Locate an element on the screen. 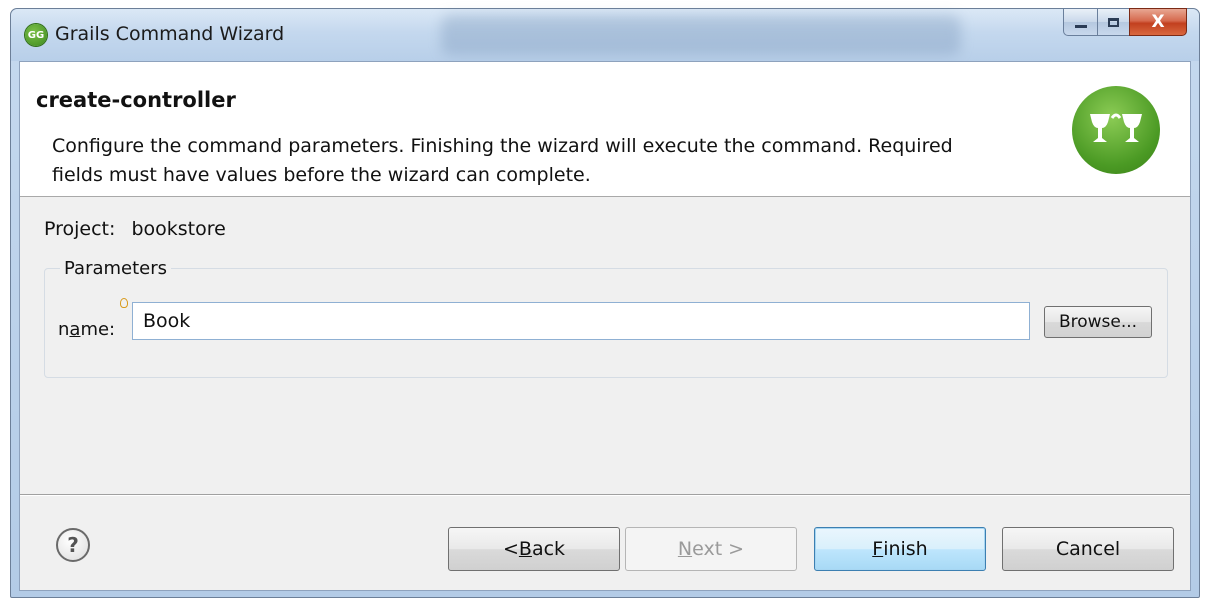 This screenshot has height=603, width=1208. close-button: X is located at coordinates (1158, 22).